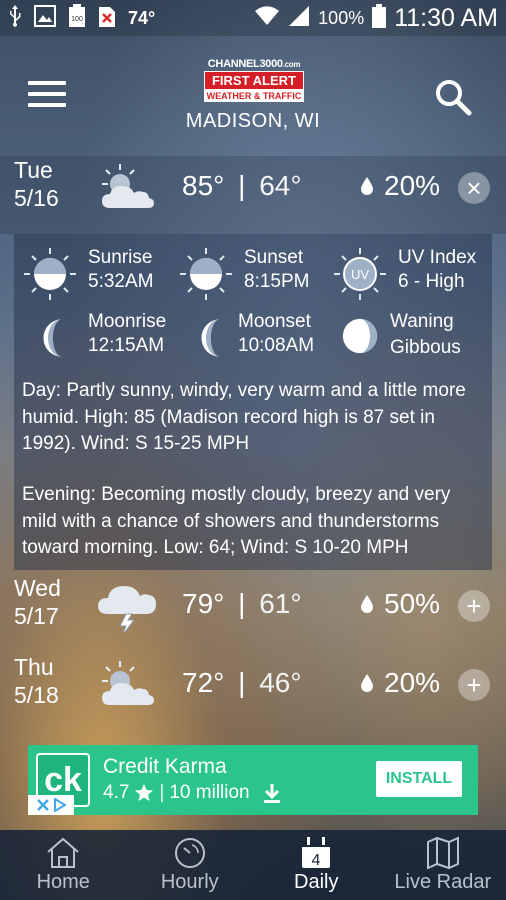 This screenshot has width=506, height=900. I want to click on ad-banner: ck Credit Karma 4.7 | 10 million INSTALL, so click(253, 780).